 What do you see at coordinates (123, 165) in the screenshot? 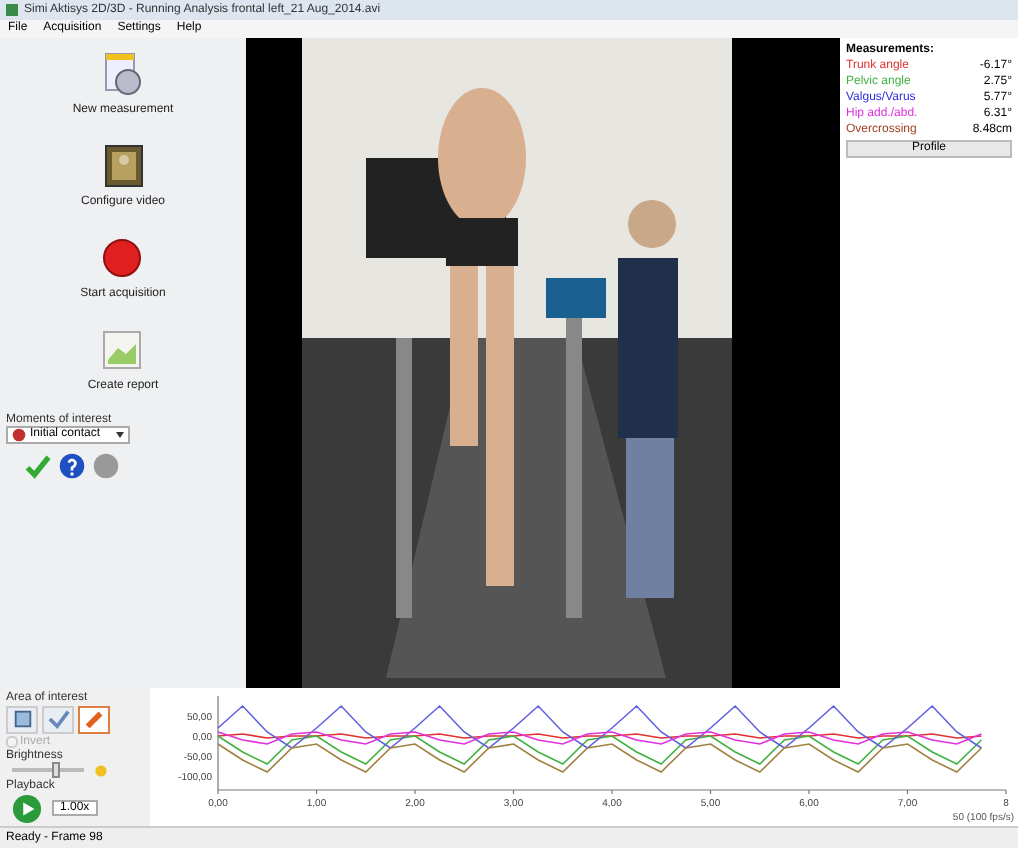
I see `photo-icon` at bounding box center [123, 165].